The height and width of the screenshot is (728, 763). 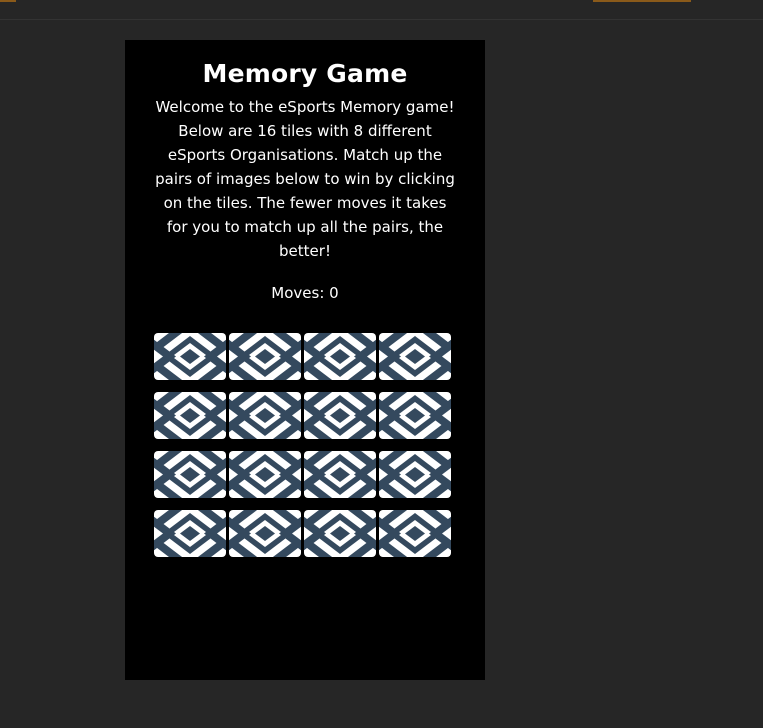 I want to click on moves-value: 0, so click(x=334, y=293).